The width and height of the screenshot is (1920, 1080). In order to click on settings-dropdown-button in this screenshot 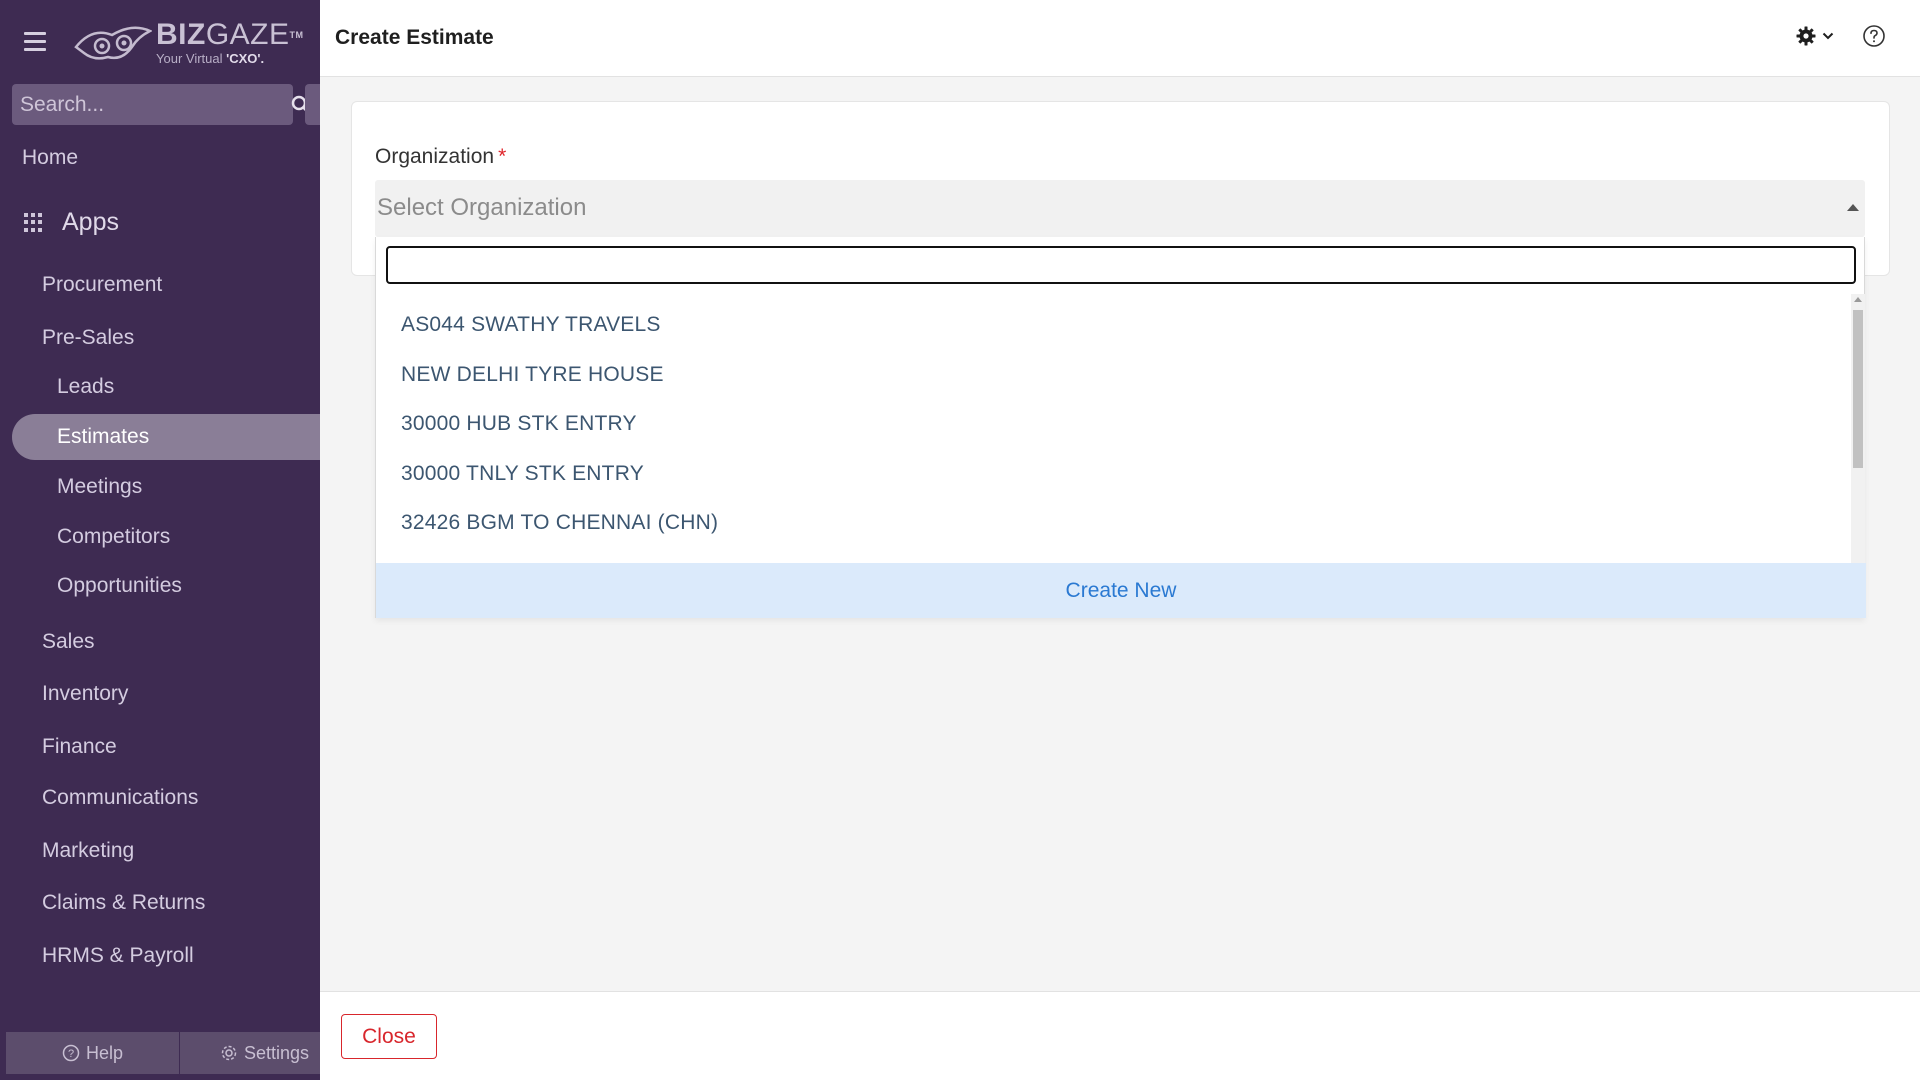, I will do `click(1815, 36)`.